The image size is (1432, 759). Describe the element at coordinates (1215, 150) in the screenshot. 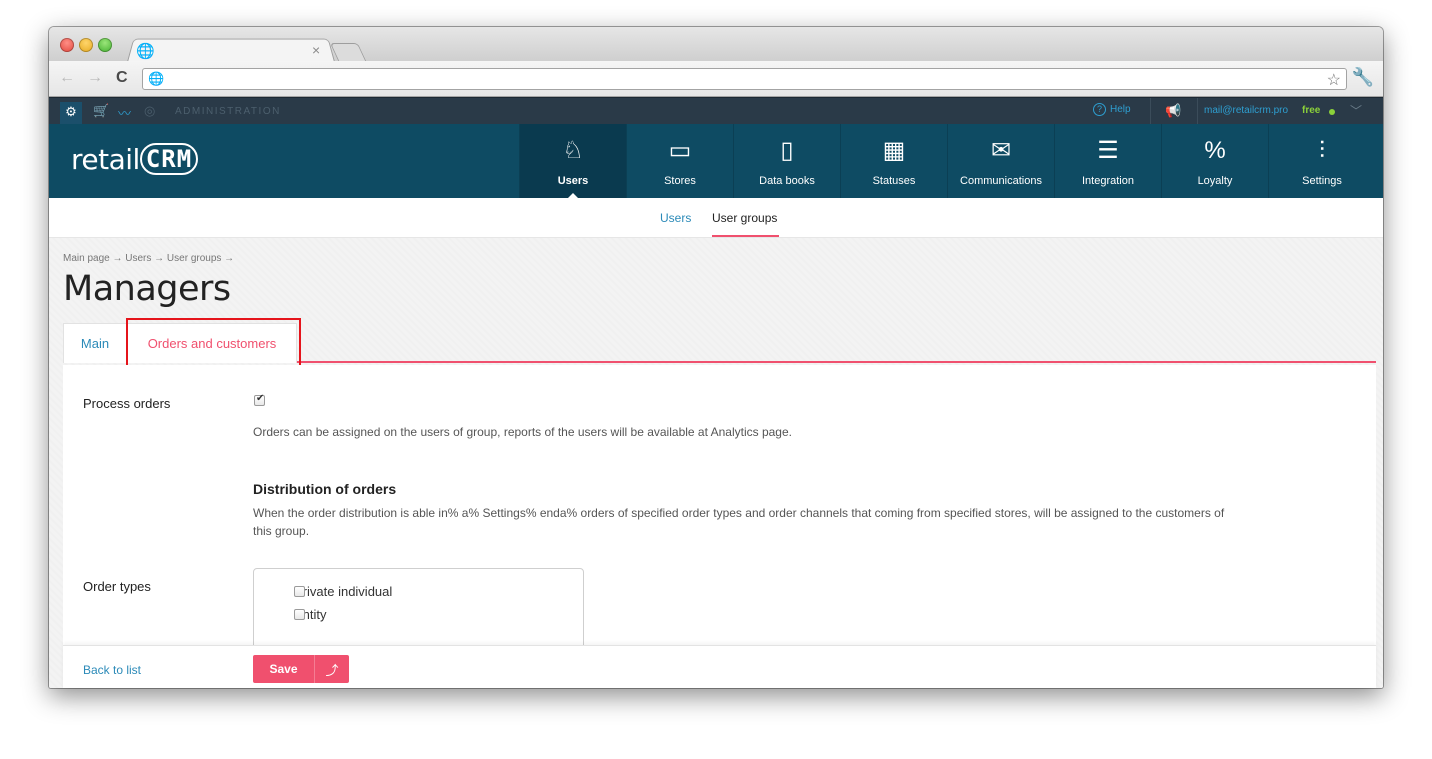

I see `percent-tag-icon: %` at that location.